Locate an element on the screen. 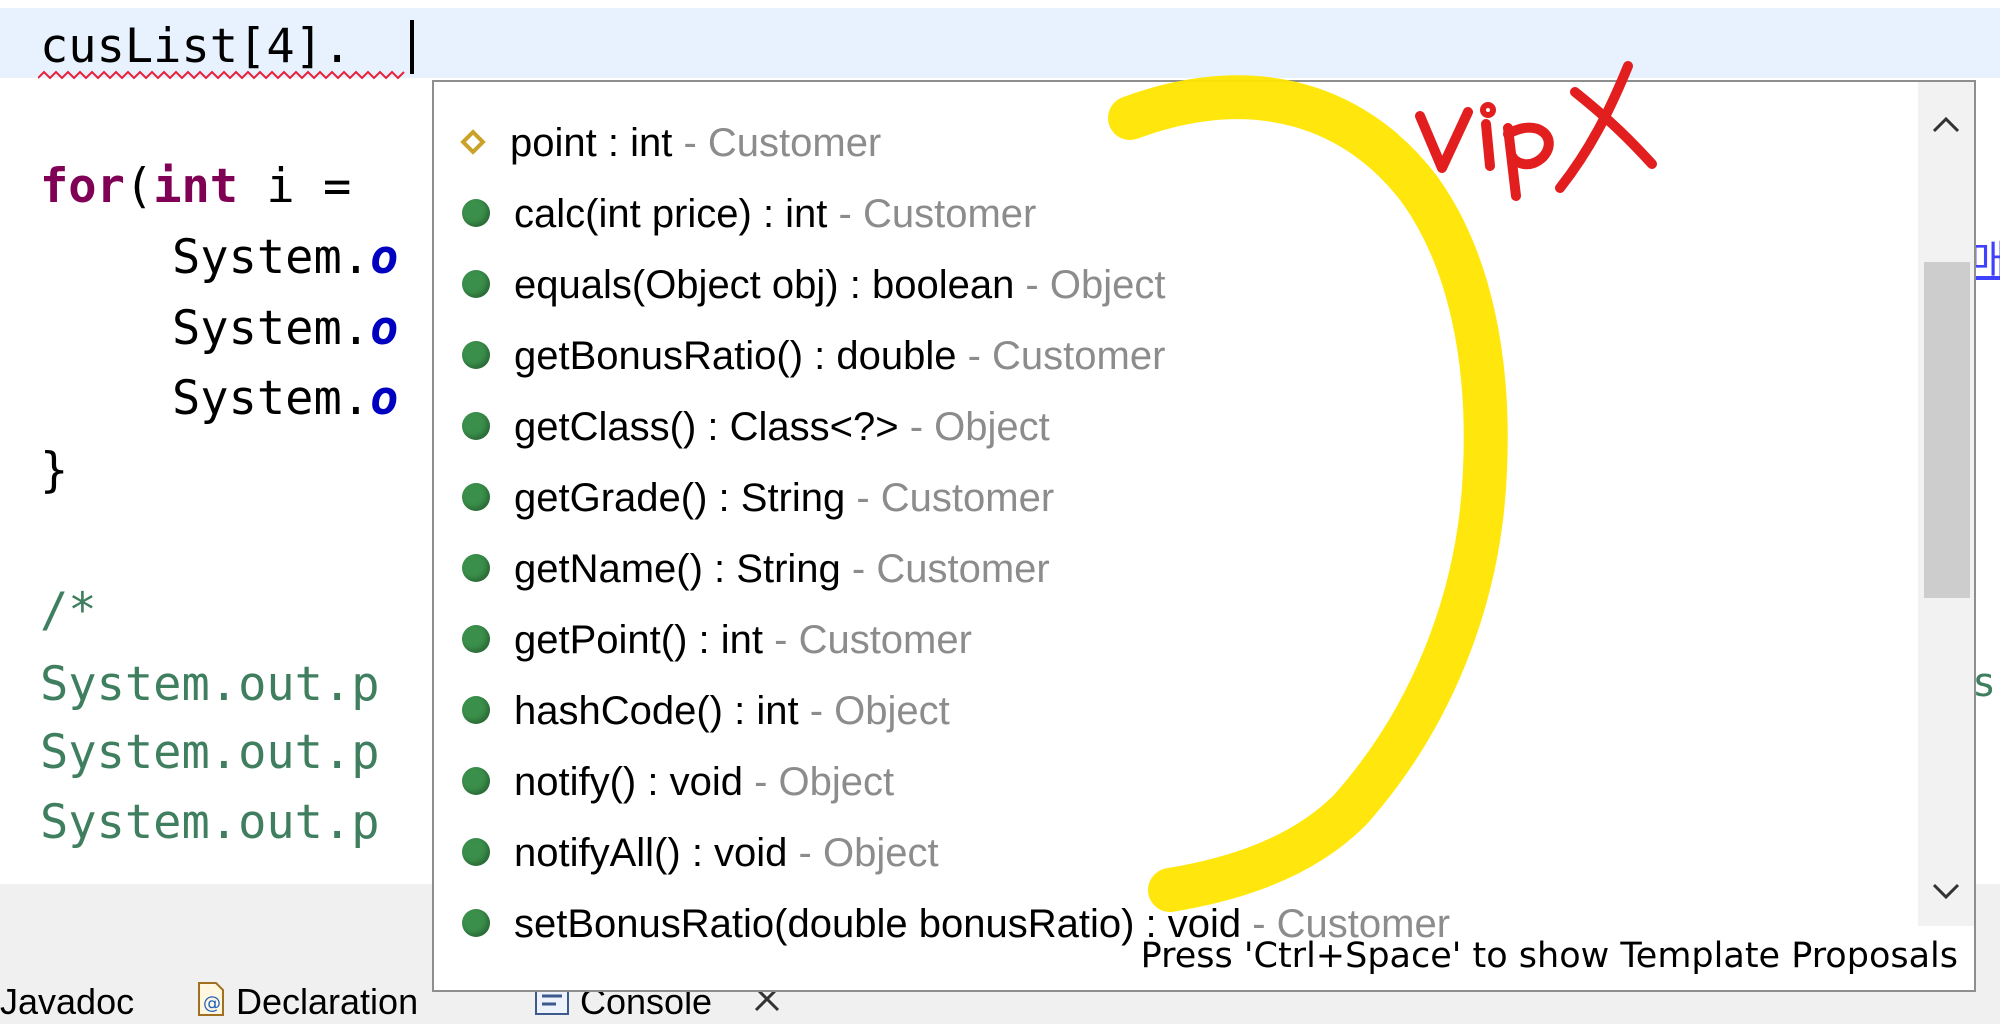 This screenshot has width=2000, height=1027. tab-declaration: @ Declaration is located at coordinates (307, 1002).